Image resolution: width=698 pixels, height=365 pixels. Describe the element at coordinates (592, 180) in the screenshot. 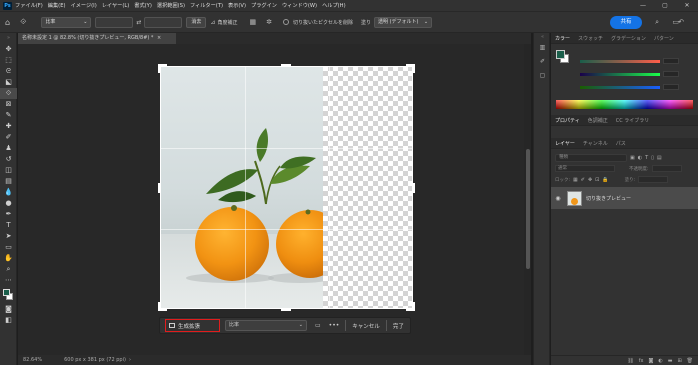

I see `lock-icons: ▦✐✥⊡🔒` at that location.